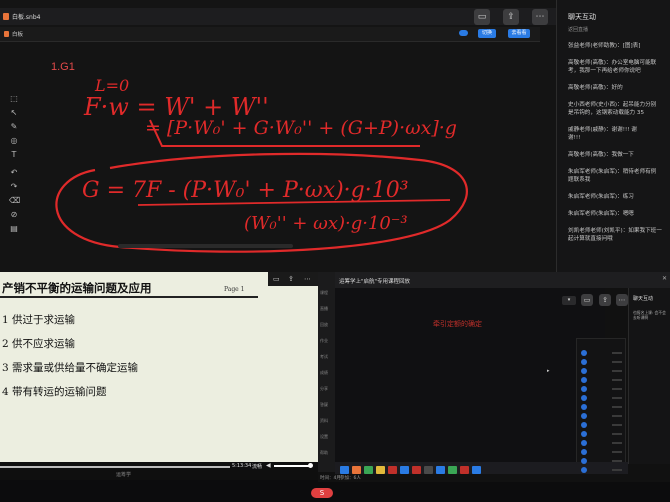 The image size is (670, 502). What do you see at coordinates (310, 465) in the screenshot?
I see `volume-knob` at bounding box center [310, 465].